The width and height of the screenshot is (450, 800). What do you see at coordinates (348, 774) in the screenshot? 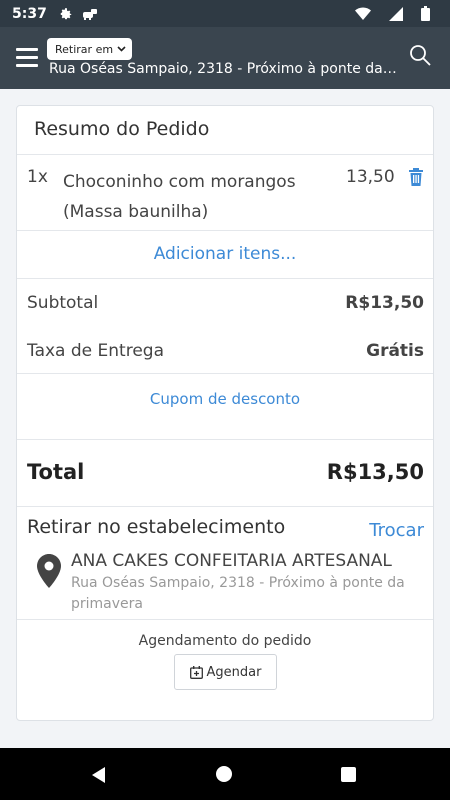
I see `recent-apps-icon` at bounding box center [348, 774].